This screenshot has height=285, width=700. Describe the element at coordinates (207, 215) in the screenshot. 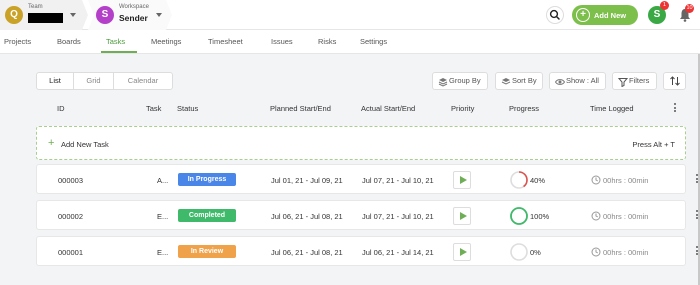

I see `status-badge: Completed` at that location.